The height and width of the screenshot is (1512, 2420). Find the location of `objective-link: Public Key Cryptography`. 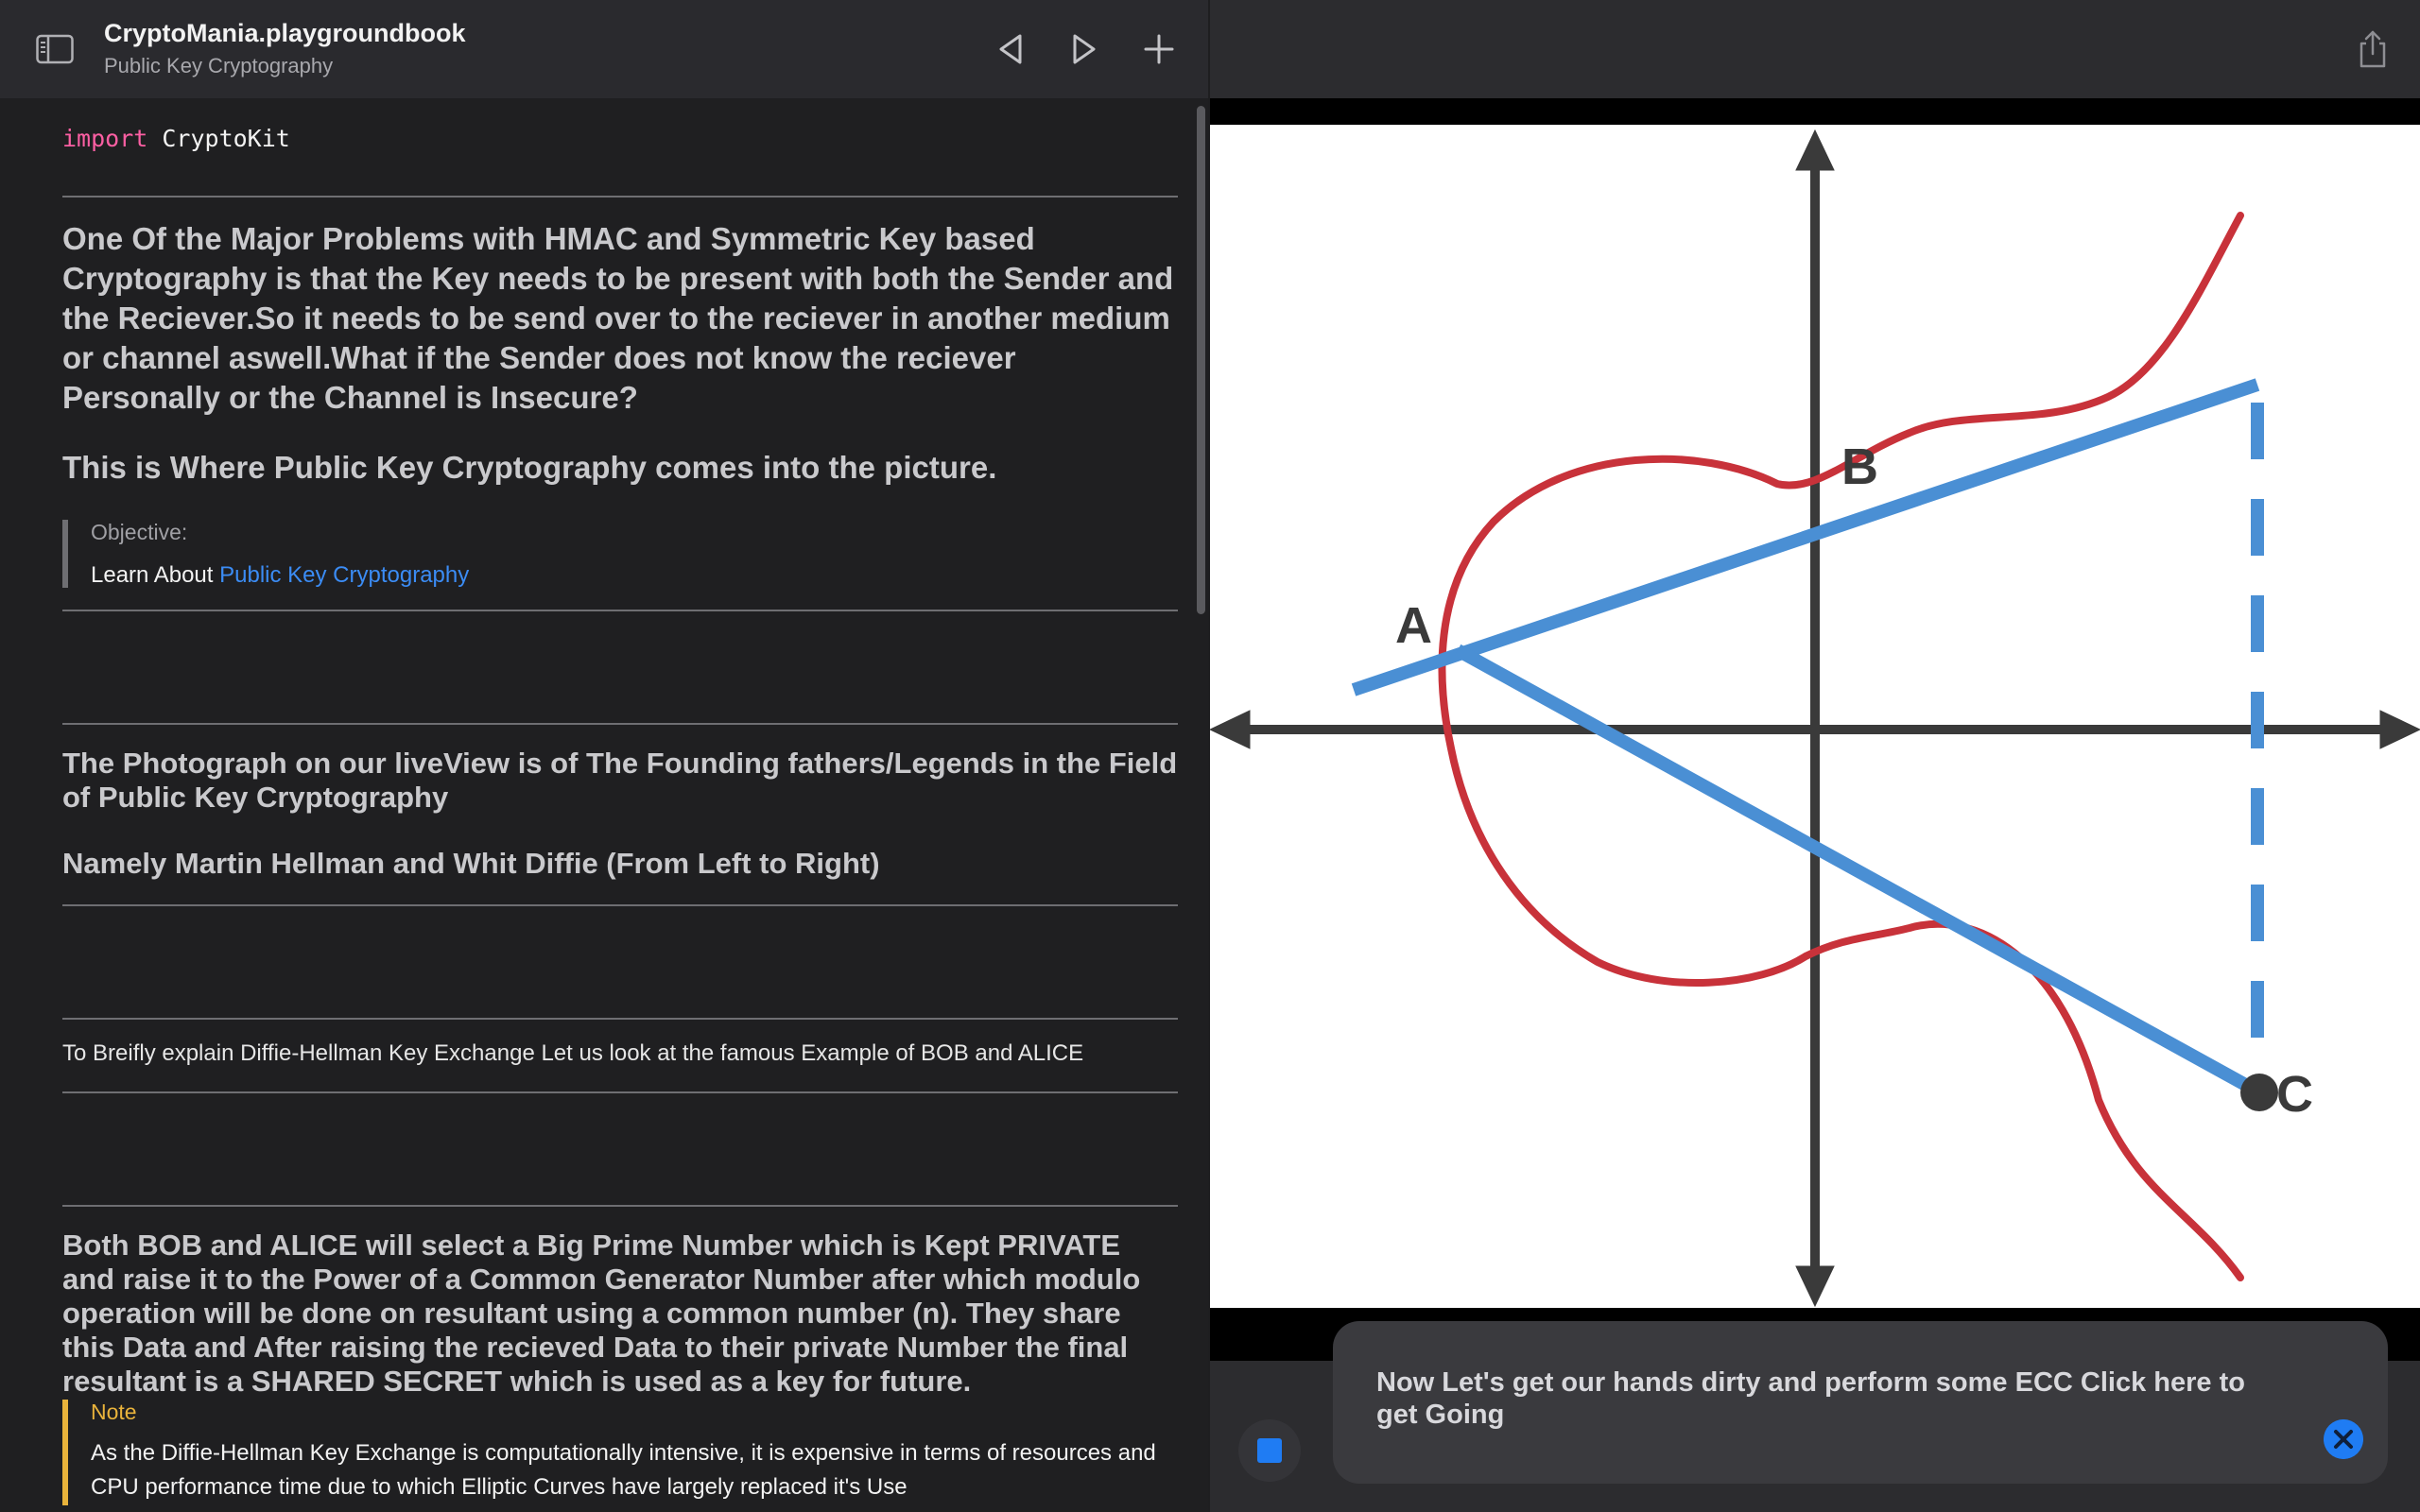

objective-link: Public Key Cryptography is located at coordinates (344, 575).